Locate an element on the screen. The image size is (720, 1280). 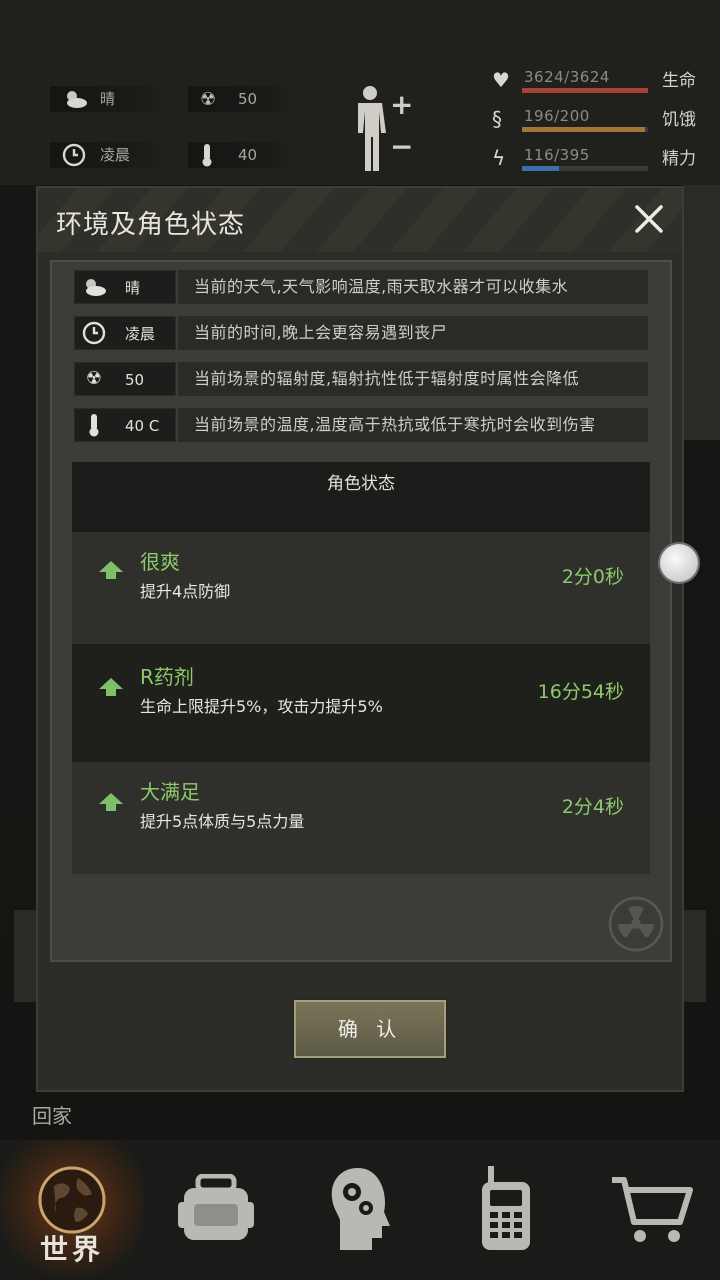
status-desc: 提升5点体质与5点力量 is located at coordinates (222, 821).